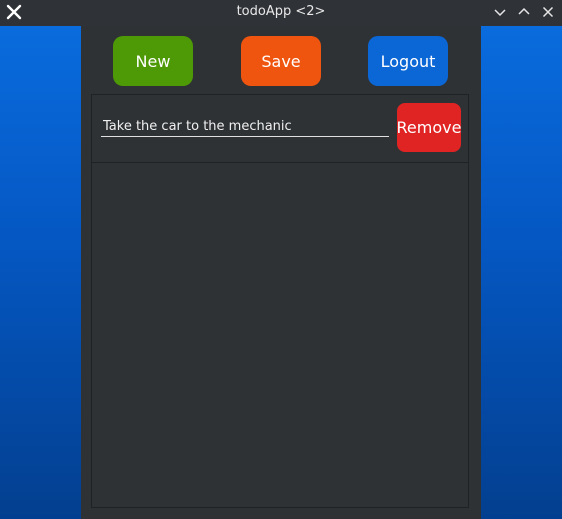 Image resolution: width=562 pixels, height=519 pixels. Describe the element at coordinates (408, 61) in the screenshot. I see `logout-button: Logout` at that location.